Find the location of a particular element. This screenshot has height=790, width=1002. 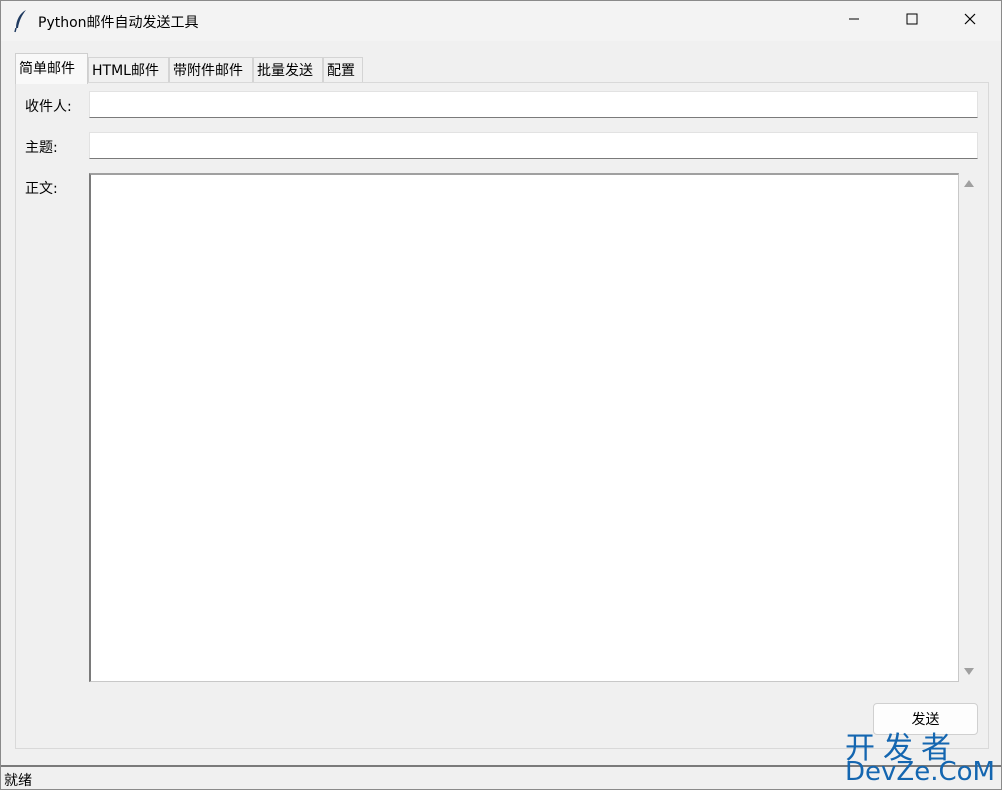

close-icon is located at coordinates (970, 21).